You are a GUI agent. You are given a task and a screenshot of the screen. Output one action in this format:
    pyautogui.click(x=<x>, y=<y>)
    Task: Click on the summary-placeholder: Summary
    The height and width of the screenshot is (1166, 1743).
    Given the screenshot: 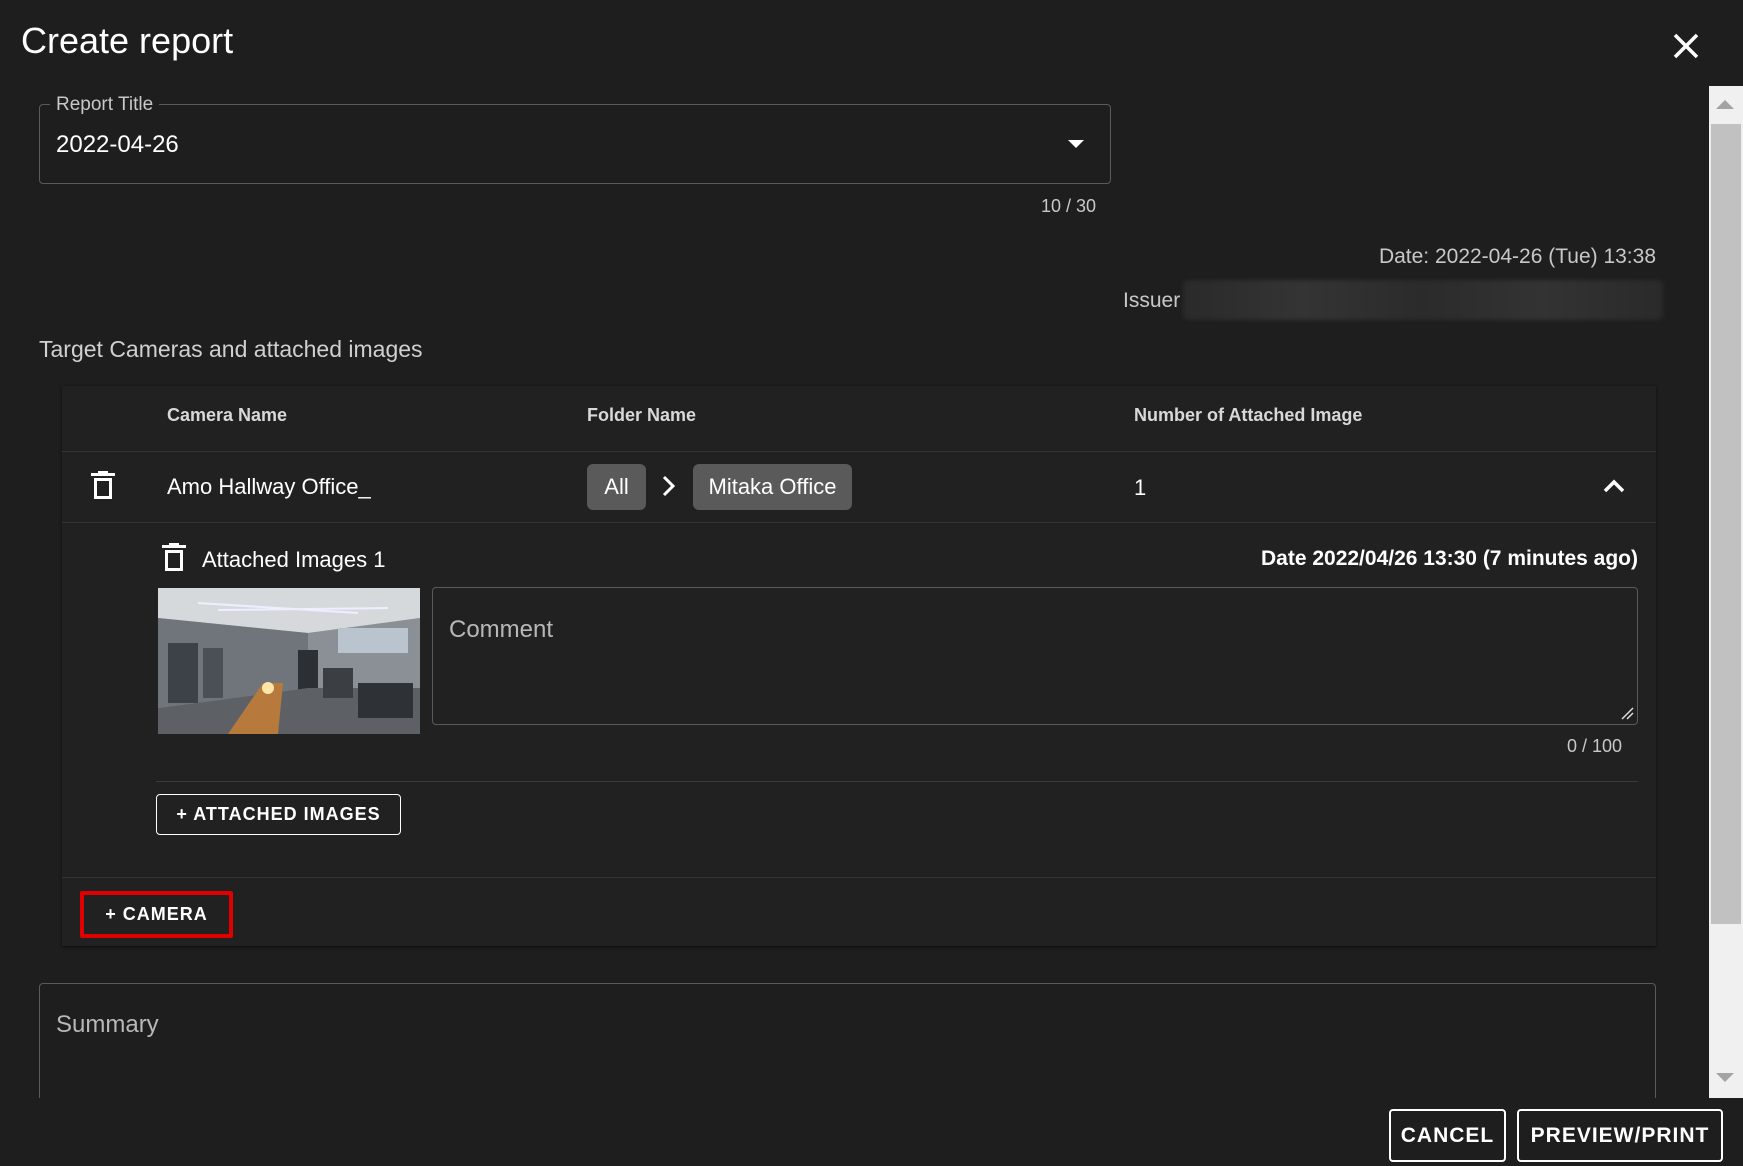 What is the action you would take?
    pyautogui.click(x=107, y=1024)
    